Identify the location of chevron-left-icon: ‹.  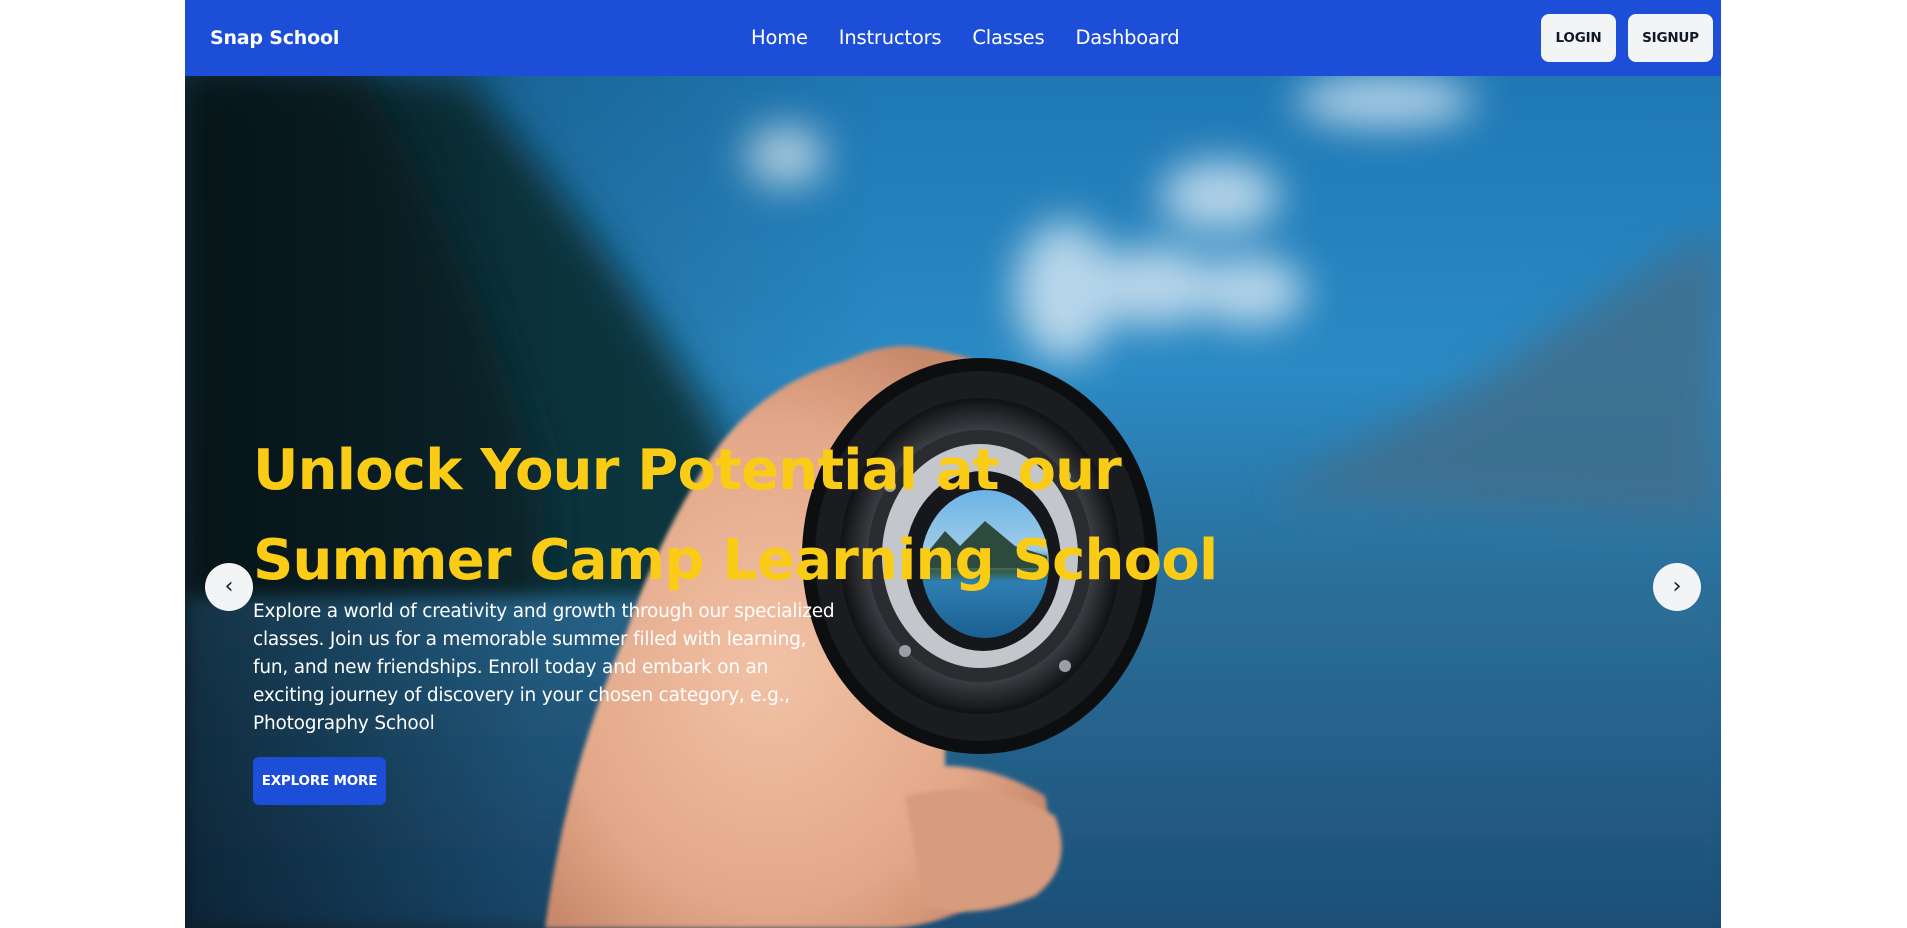
(229, 586).